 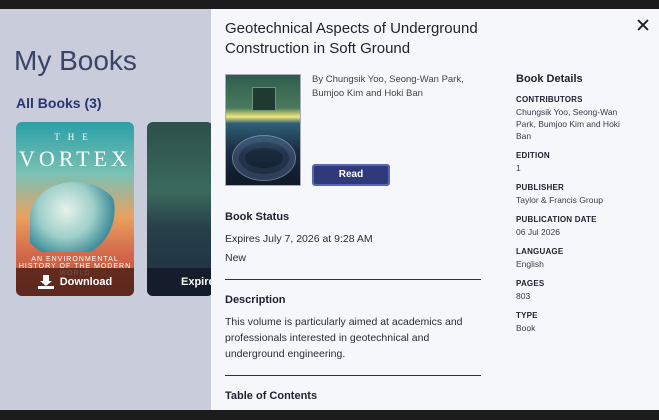 What do you see at coordinates (75, 137) in the screenshot?
I see `cover-text-the: THE` at bounding box center [75, 137].